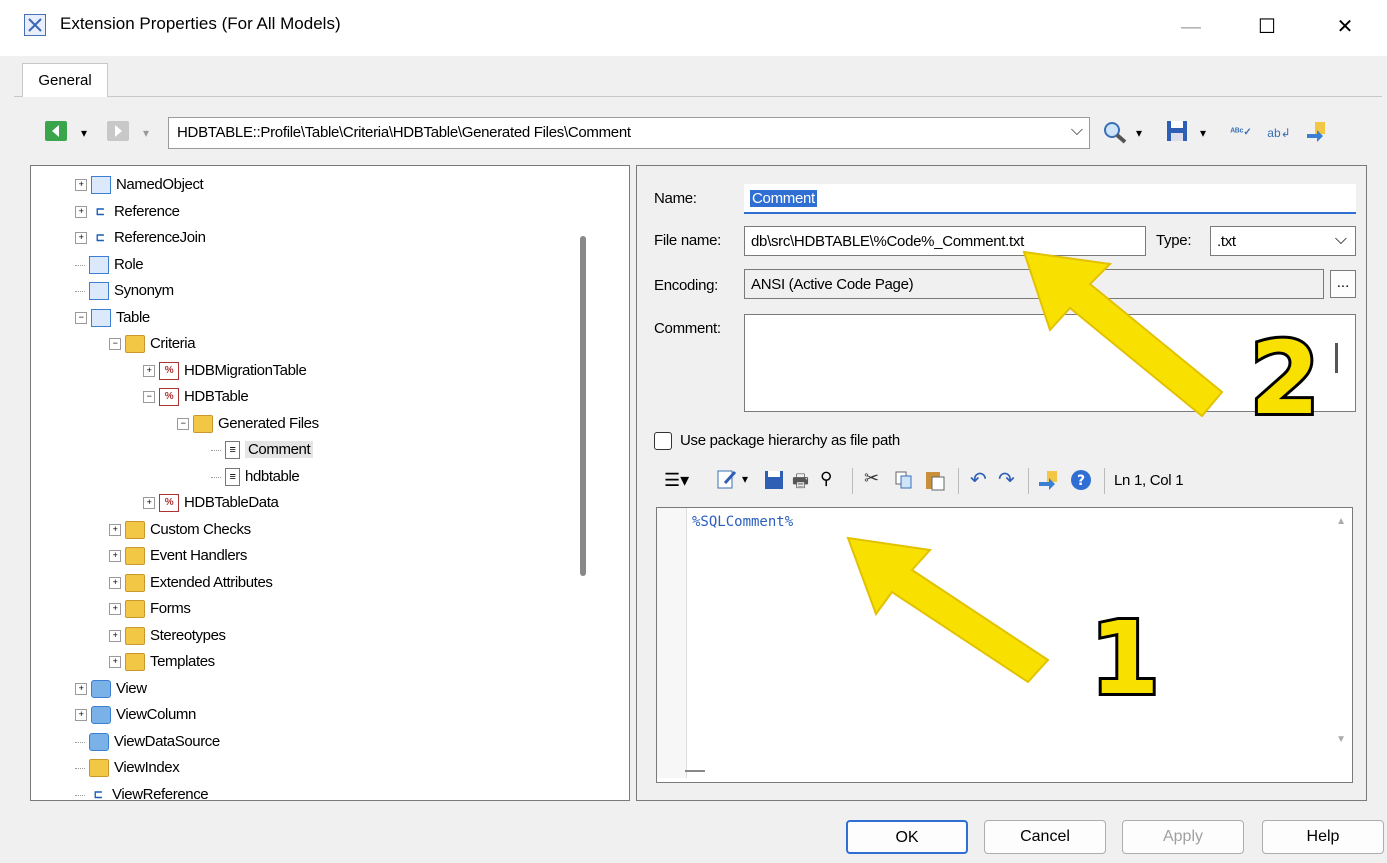 This screenshot has width=1387, height=863. Describe the element at coordinates (1341, 521) in the screenshot. I see `scroll-up-icon: ▲` at that location.